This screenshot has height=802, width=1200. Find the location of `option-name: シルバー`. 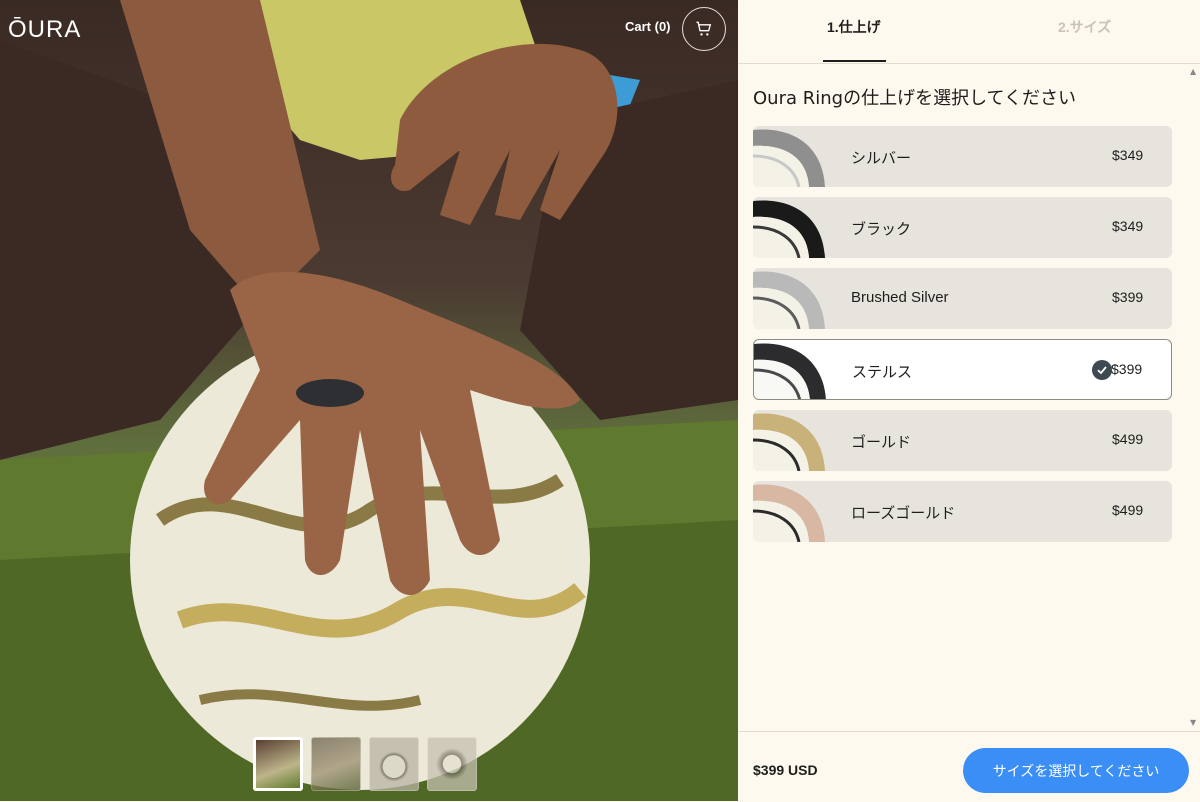

option-name: シルバー is located at coordinates (881, 158).